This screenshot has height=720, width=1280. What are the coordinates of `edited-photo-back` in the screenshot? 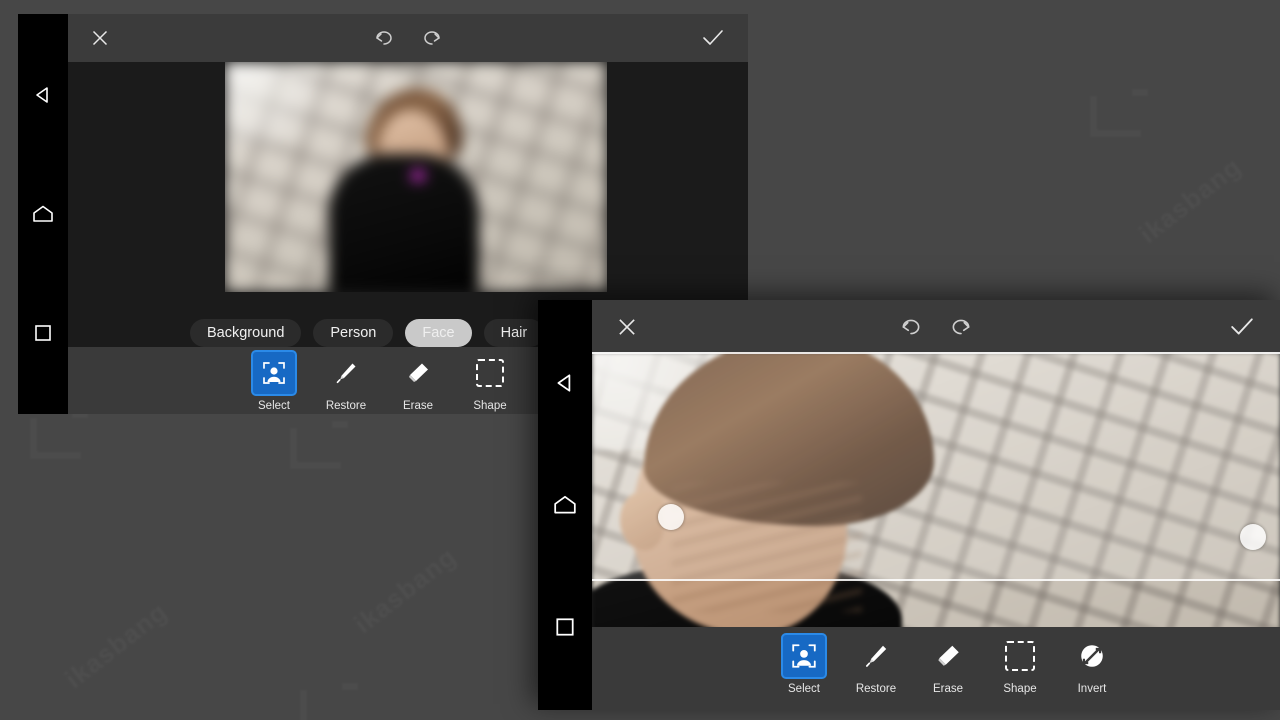 It's located at (416, 177).